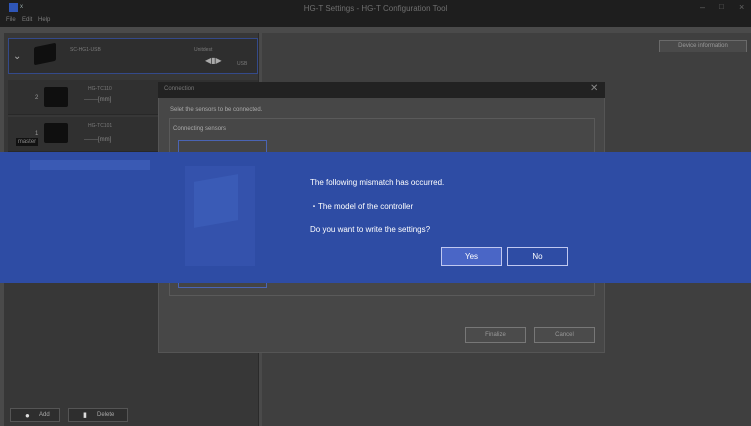  Describe the element at coordinates (27, 415) in the screenshot. I see `plus-circle-icon: ●` at that location.